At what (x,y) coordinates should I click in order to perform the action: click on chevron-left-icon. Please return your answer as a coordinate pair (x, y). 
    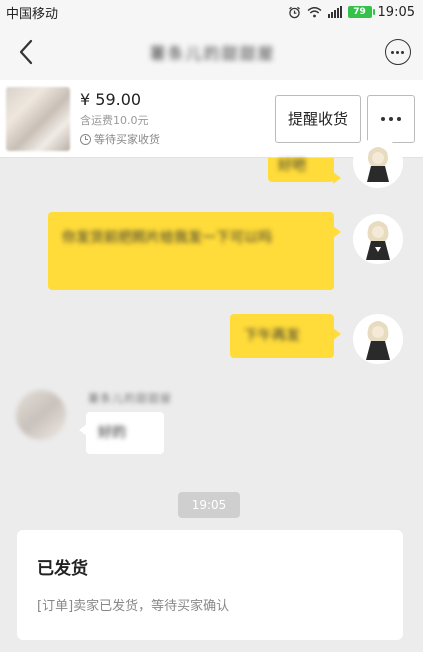
    Looking at the image, I should click on (26, 52).